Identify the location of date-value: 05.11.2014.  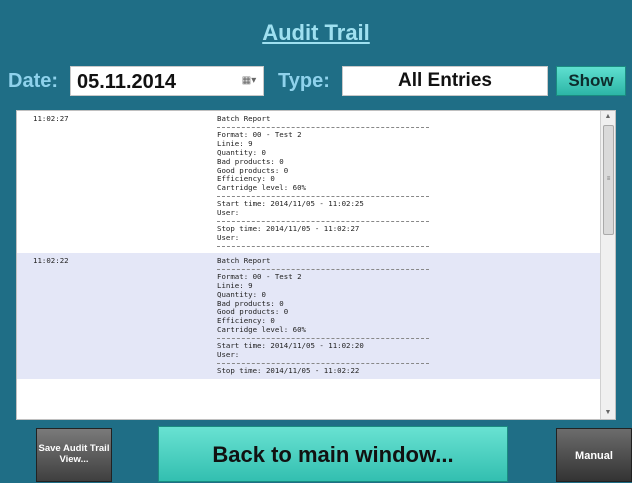
(126, 82).